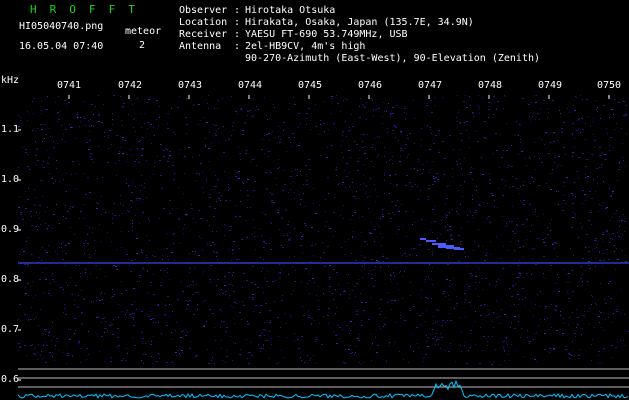 Image resolution: width=629 pixels, height=400 pixels. I want to click on freq-tick: 0.7, so click(10, 329).